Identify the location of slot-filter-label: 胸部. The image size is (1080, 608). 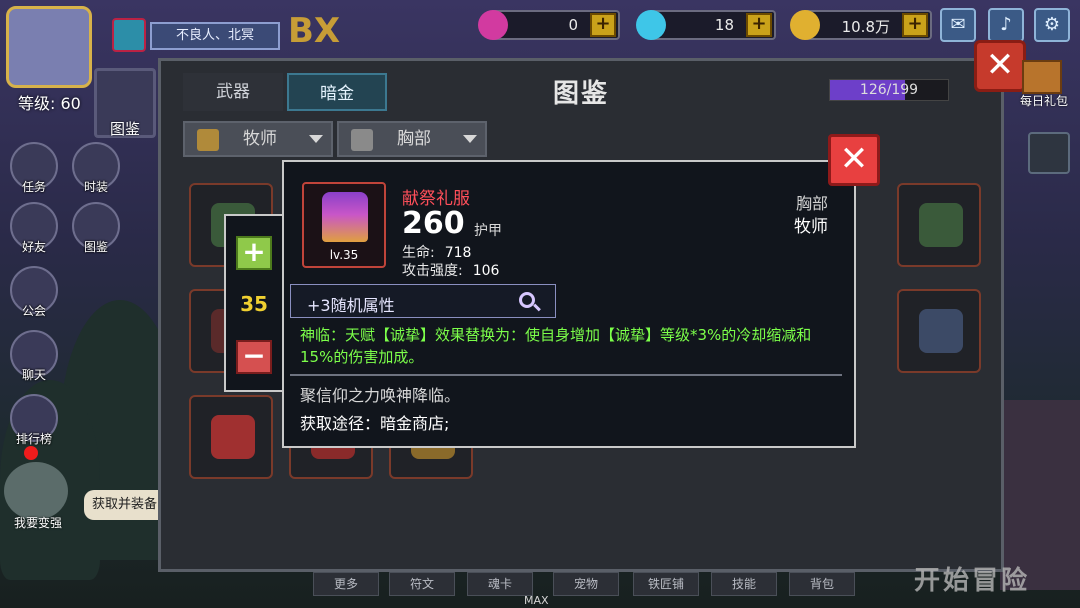
(414, 139).